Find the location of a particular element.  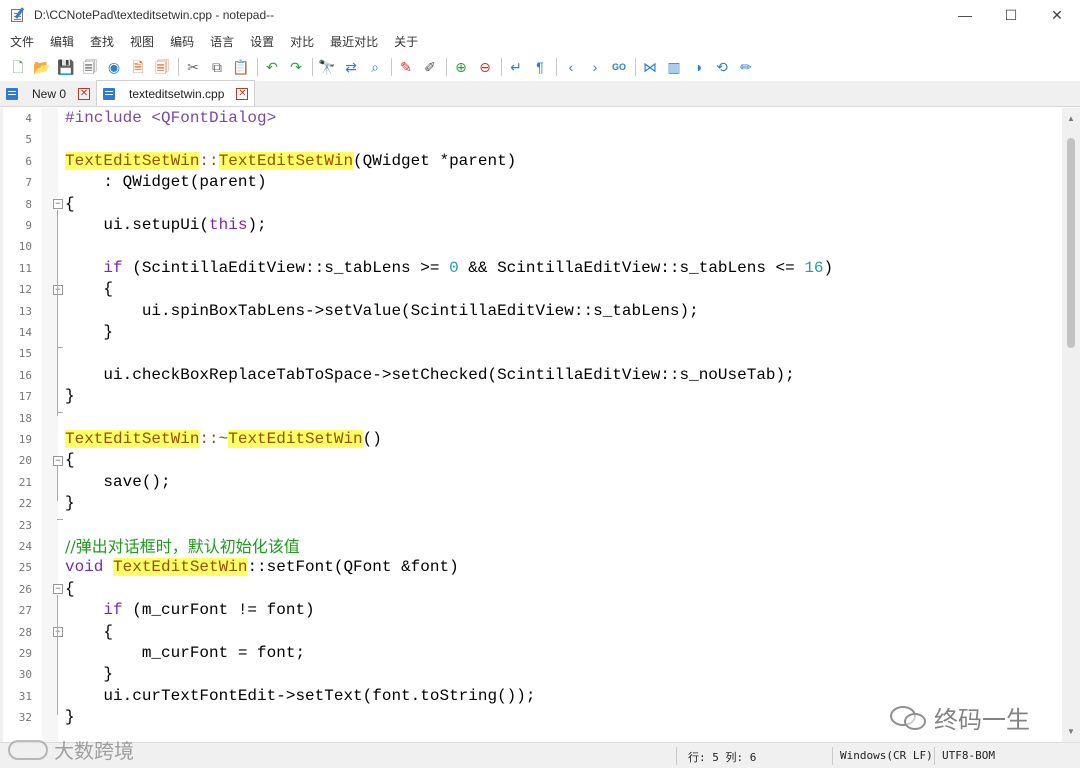

file-tab-icon is located at coordinates (12, 94).